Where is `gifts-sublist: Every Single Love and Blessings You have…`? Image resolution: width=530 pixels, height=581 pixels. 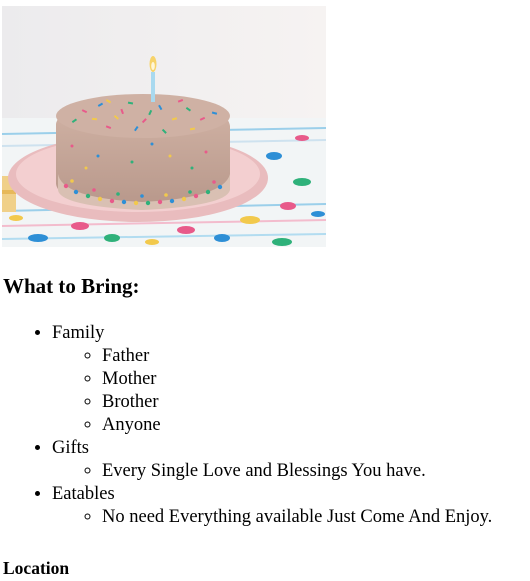 gifts-sublist: Every Single Love and Blessings You have… is located at coordinates (272, 471).